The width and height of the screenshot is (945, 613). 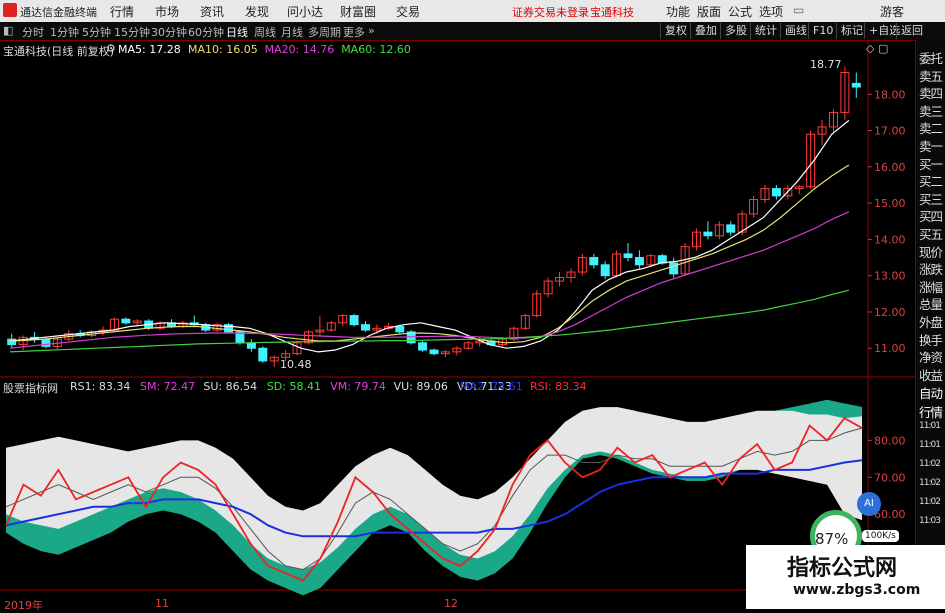 What do you see at coordinates (931, 57) in the screenshot?
I see `sidebar-item-0: 委托` at bounding box center [931, 57].